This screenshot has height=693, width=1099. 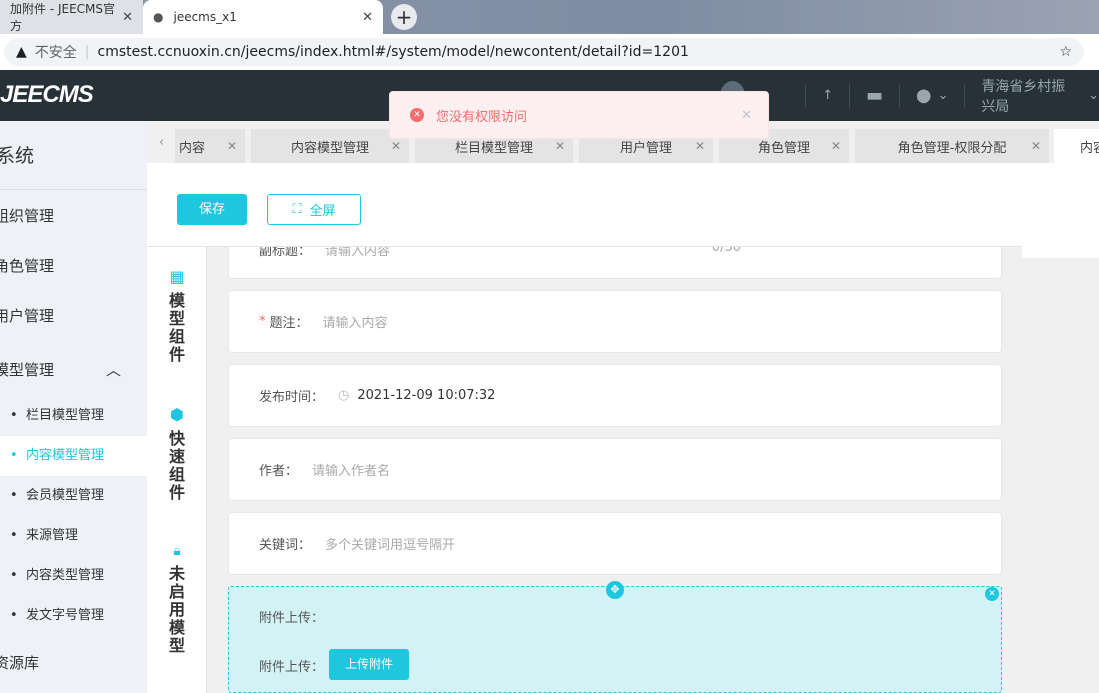 I want to click on sidebar-subitem-active: • 内容模型管理, so click(x=73, y=456).